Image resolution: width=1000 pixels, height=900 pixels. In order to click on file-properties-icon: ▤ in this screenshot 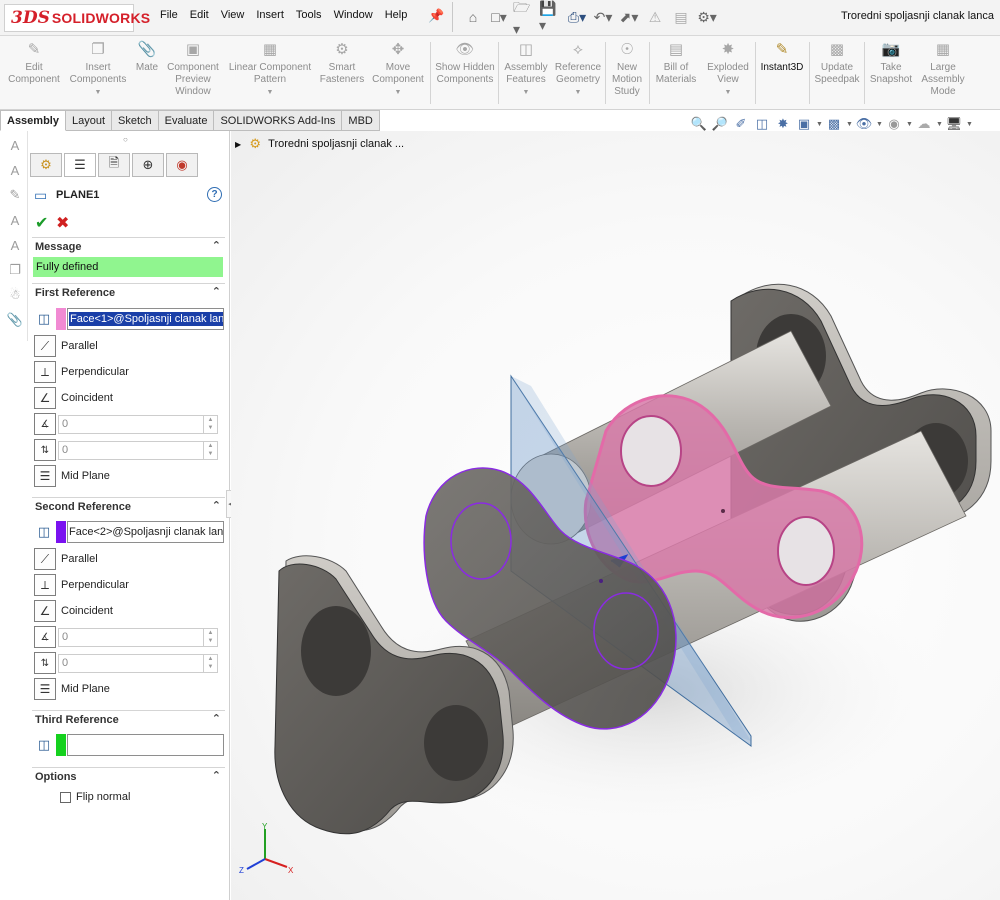, I will do `click(681, 17)`.